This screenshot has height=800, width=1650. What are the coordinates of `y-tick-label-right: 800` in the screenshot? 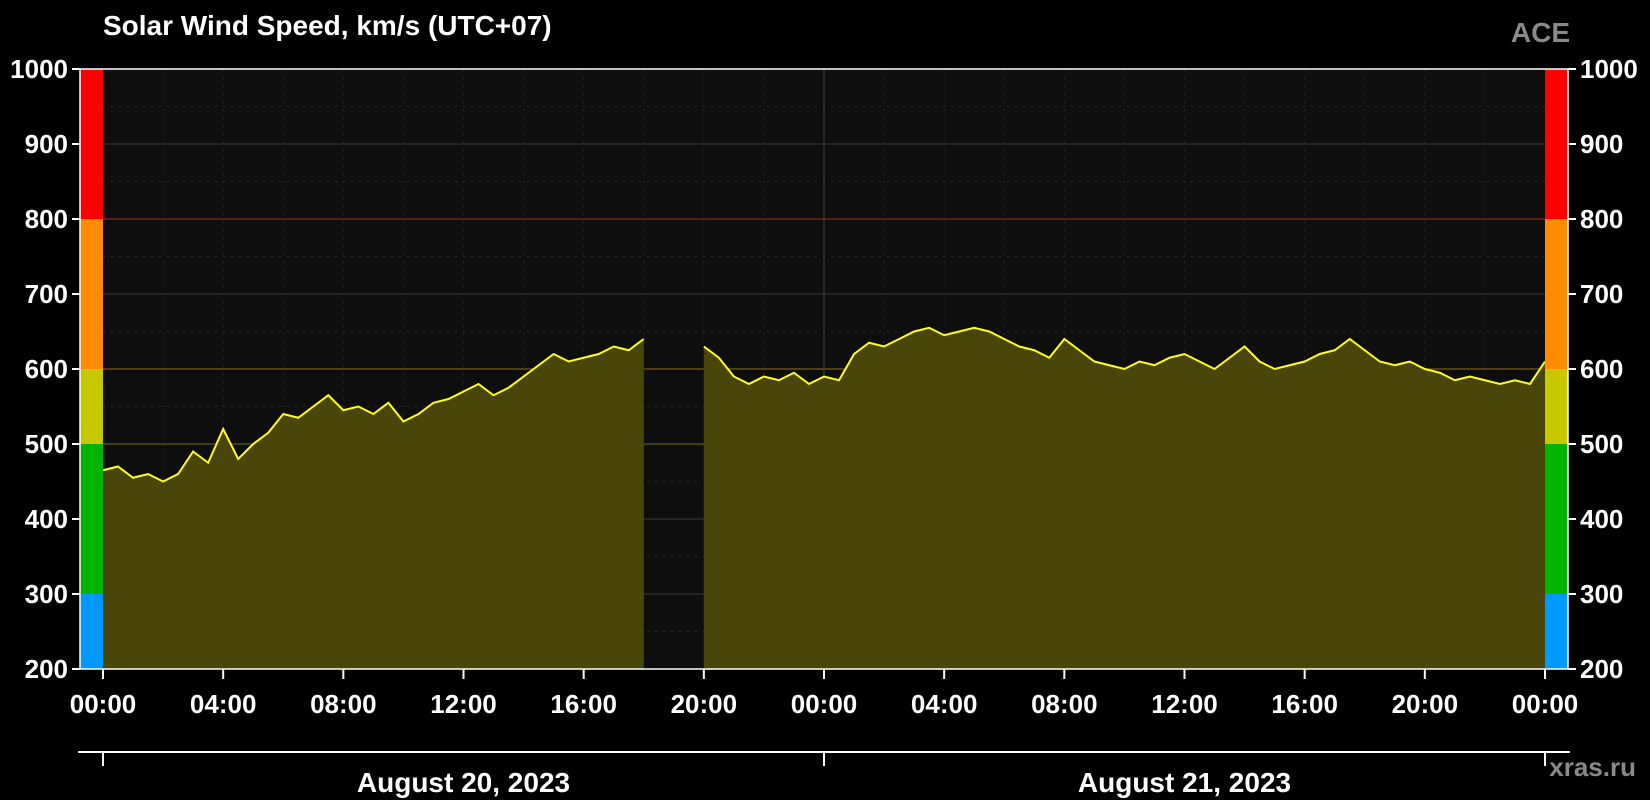 It's located at (1601, 219).